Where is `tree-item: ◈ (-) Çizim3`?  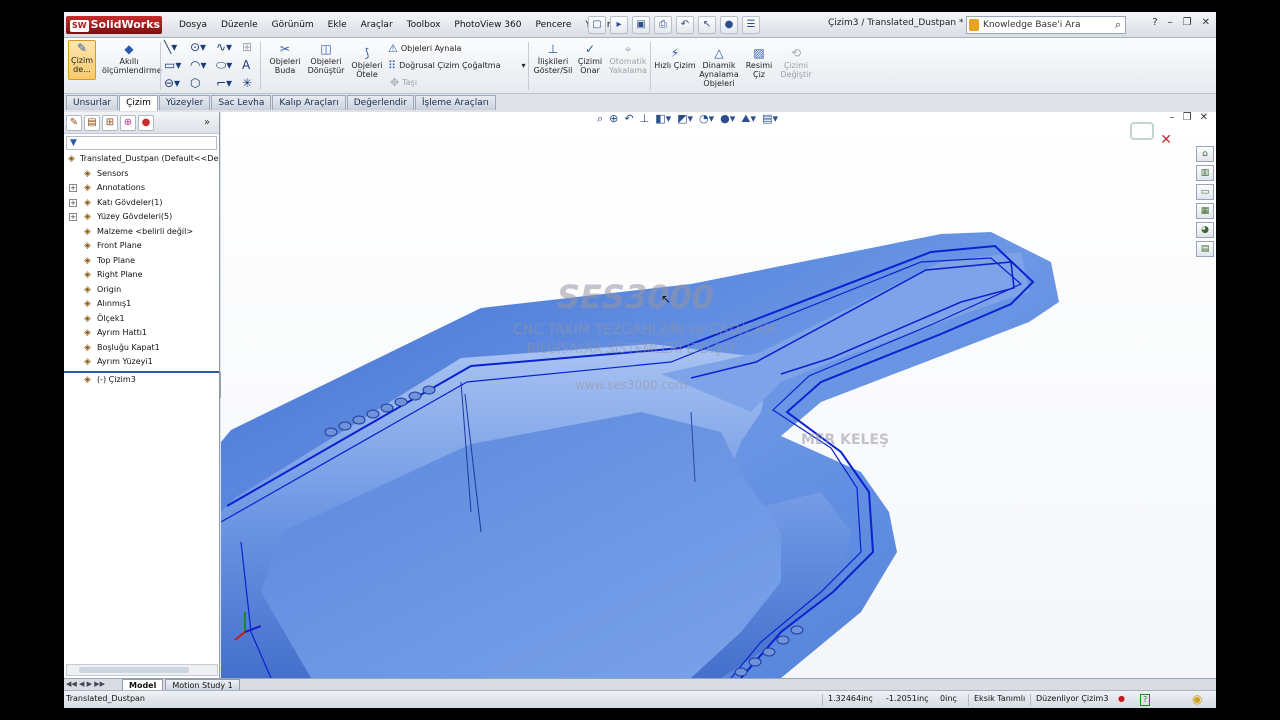
tree-item: ◈ (-) Çizim3 is located at coordinates (141, 380).